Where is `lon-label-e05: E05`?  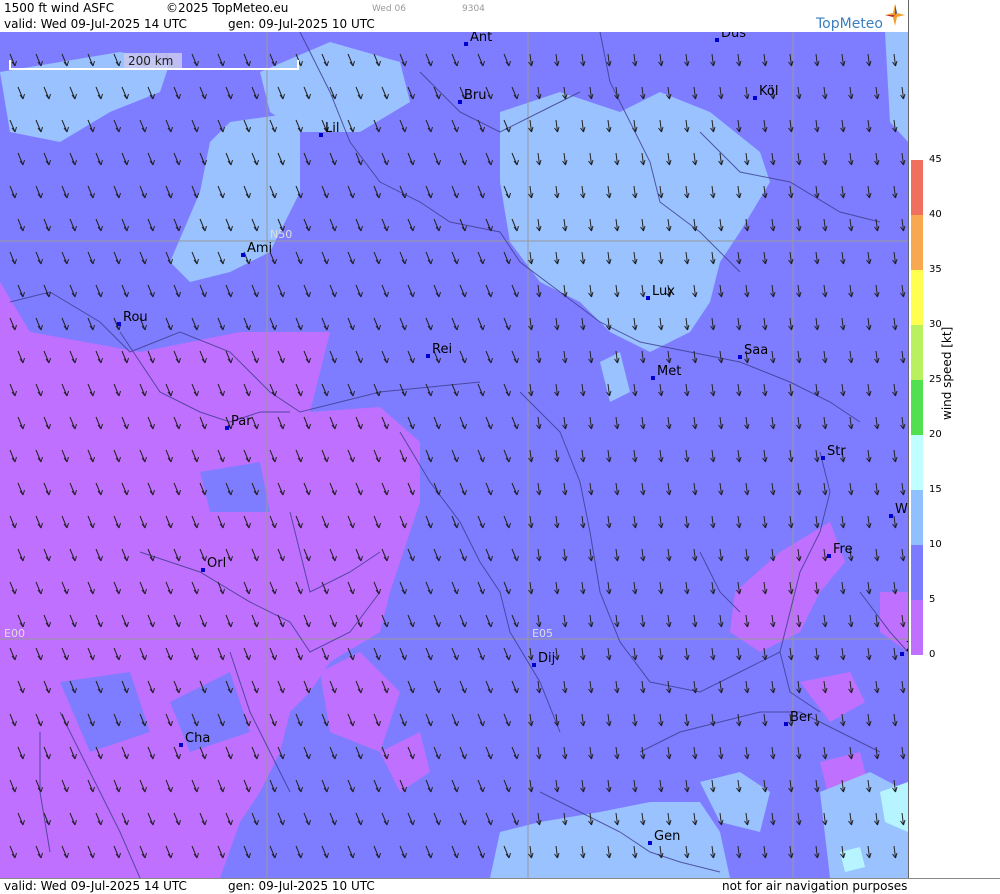
lon-label-e05: E05 is located at coordinates (542, 633).